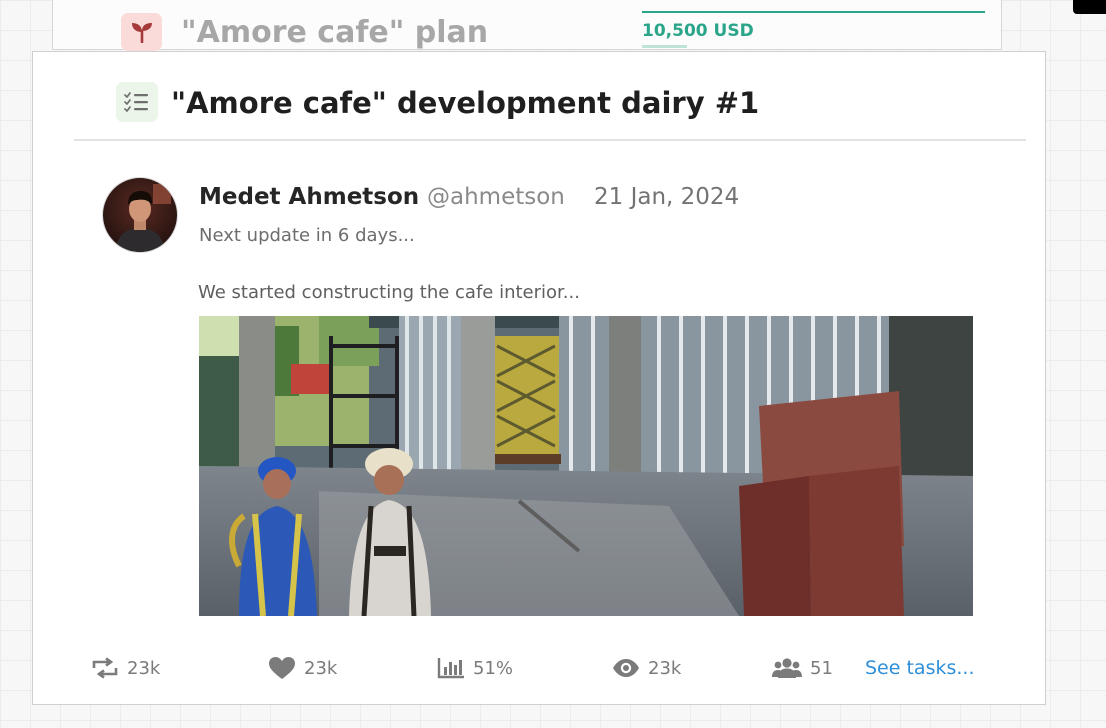  Describe the element at coordinates (1089, 7) in the screenshot. I see `corner-button` at that location.